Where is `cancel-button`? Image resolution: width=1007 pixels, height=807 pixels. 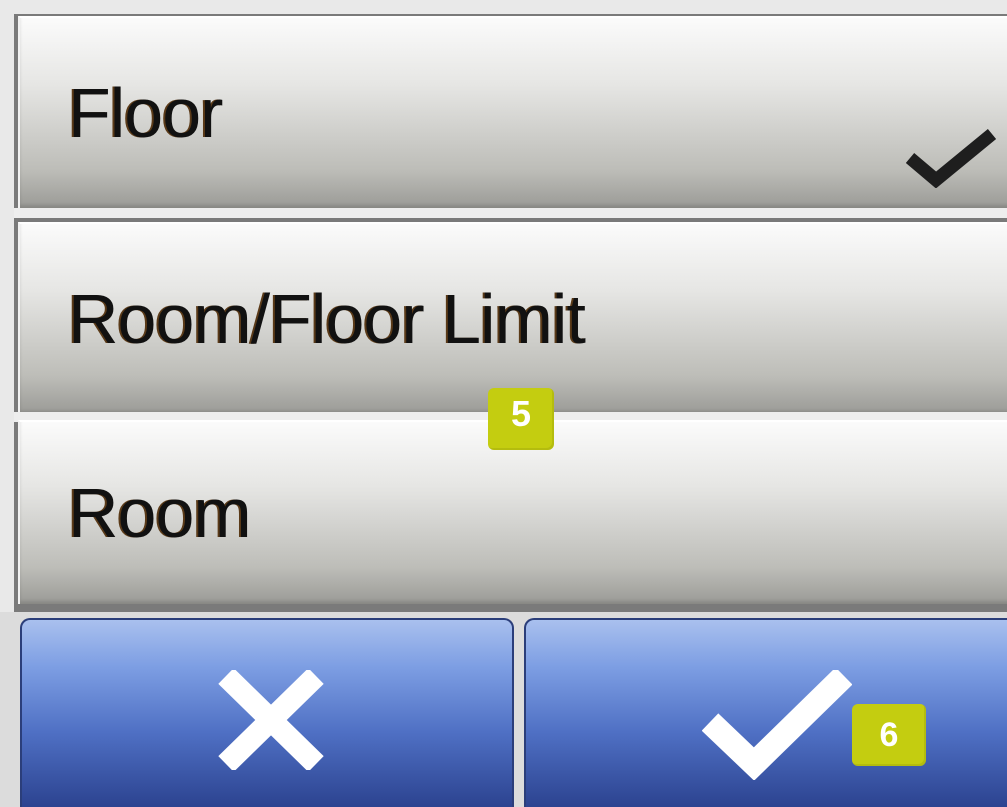
cancel-button is located at coordinates (267, 712).